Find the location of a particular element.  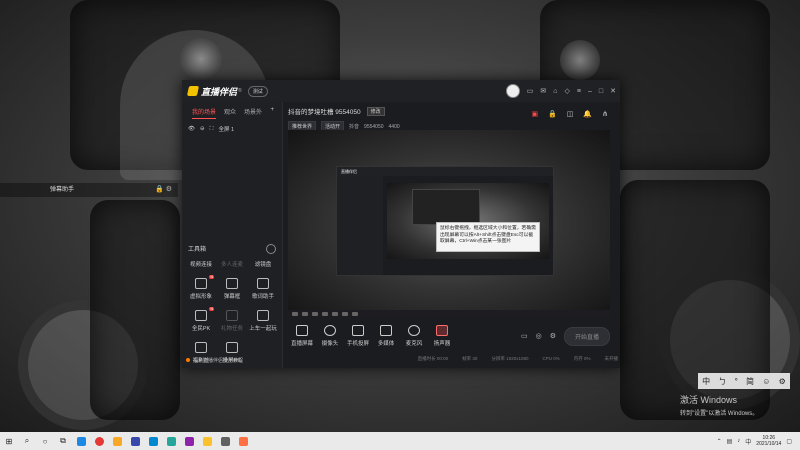

task-view-icon: ⧉ is located at coordinates (63, 441).